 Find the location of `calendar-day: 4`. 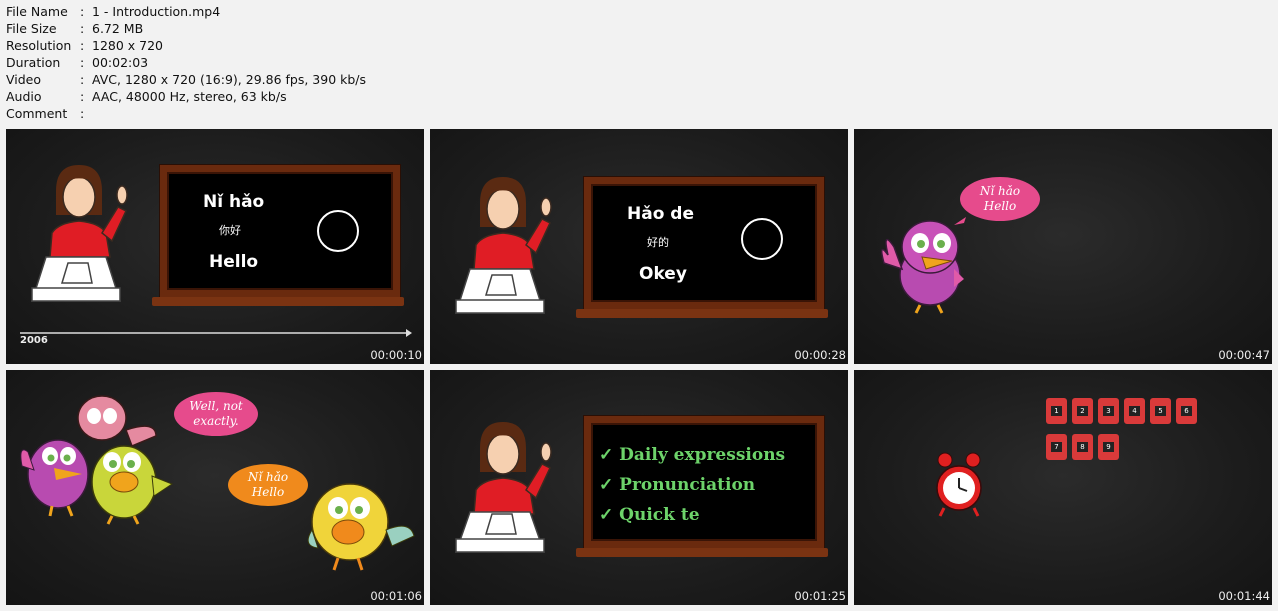

calendar-day: 4 is located at coordinates (1134, 411).